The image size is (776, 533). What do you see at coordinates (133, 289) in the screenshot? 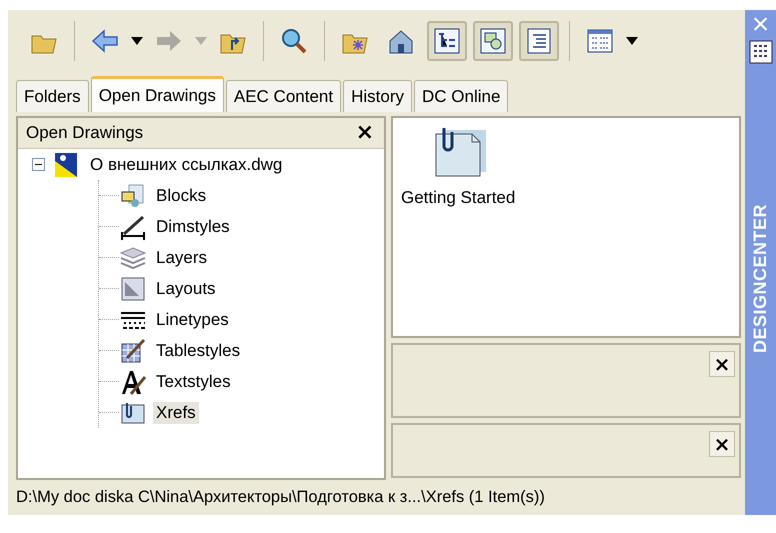
I see `layout-sheet-icon` at bounding box center [133, 289].